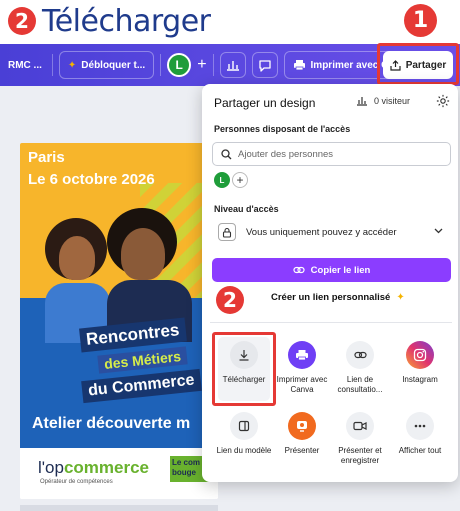  I want to click on copy-link-button: Copier le lien, so click(331, 270).